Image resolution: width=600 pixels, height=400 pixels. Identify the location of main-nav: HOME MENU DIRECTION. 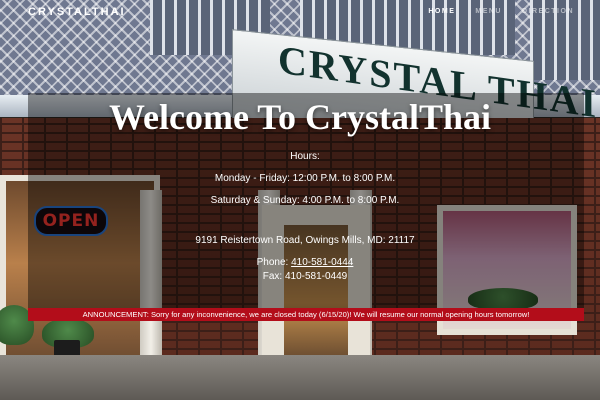
(501, 11).